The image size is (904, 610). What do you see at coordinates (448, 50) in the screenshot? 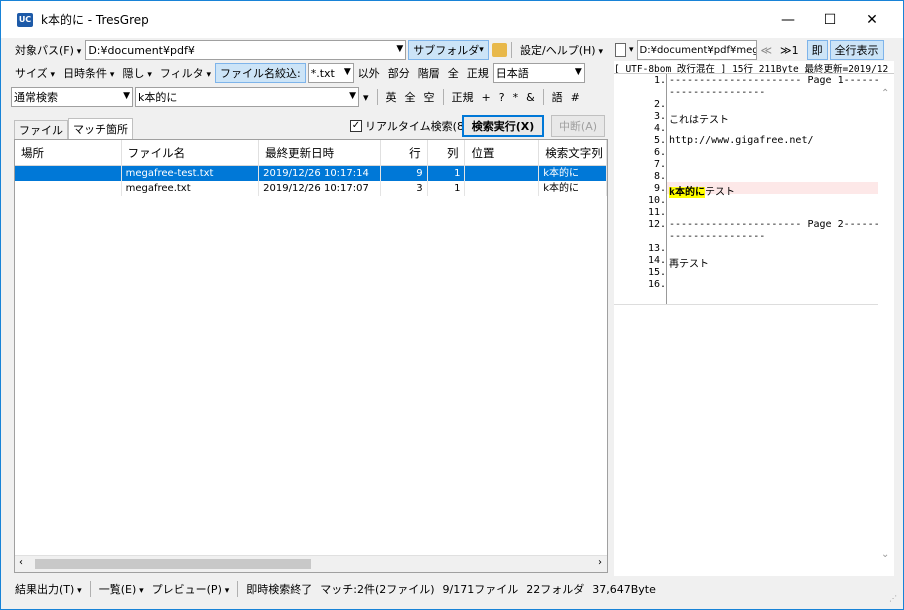
I see `subfolder-button: サブフォルダ` at bounding box center [448, 50].